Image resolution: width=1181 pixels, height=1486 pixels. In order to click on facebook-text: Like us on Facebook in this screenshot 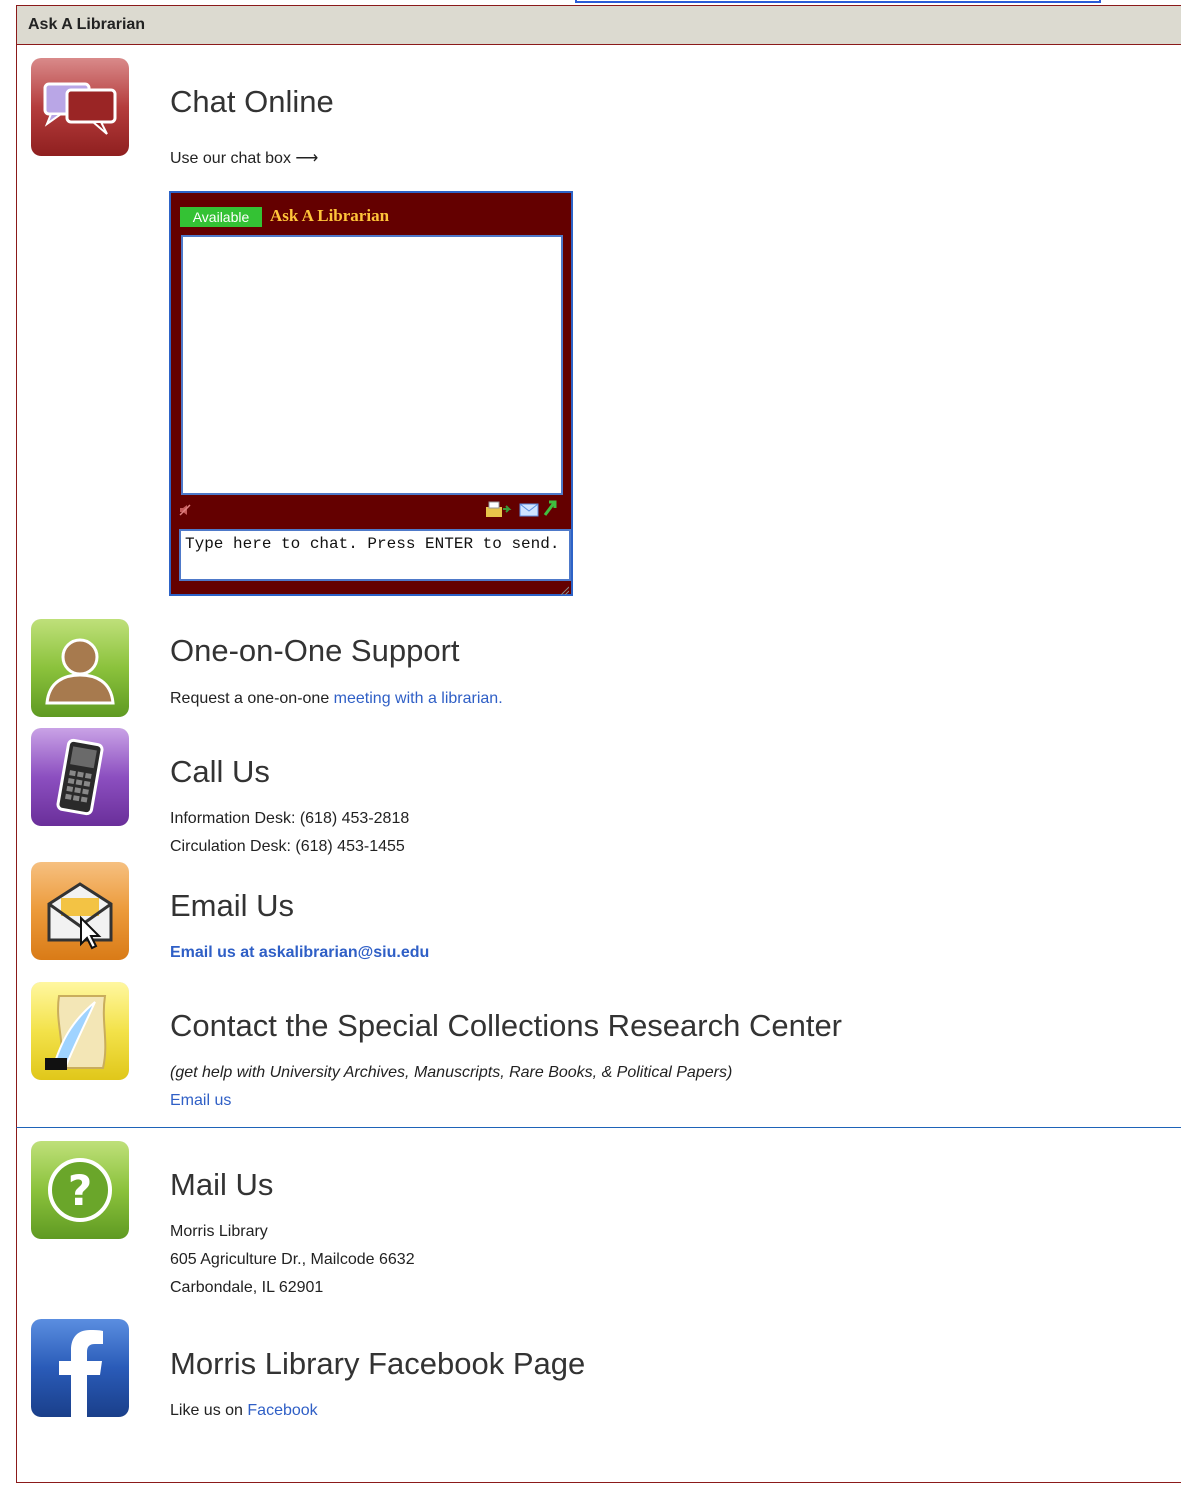, I will do `click(244, 1411)`.